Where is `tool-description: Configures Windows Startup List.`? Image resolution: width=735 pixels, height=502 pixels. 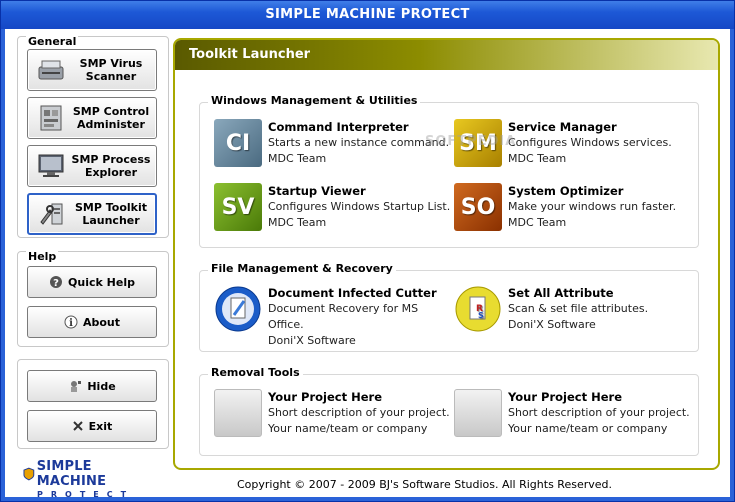 tool-description: Configures Windows Startup List. is located at coordinates (359, 206).